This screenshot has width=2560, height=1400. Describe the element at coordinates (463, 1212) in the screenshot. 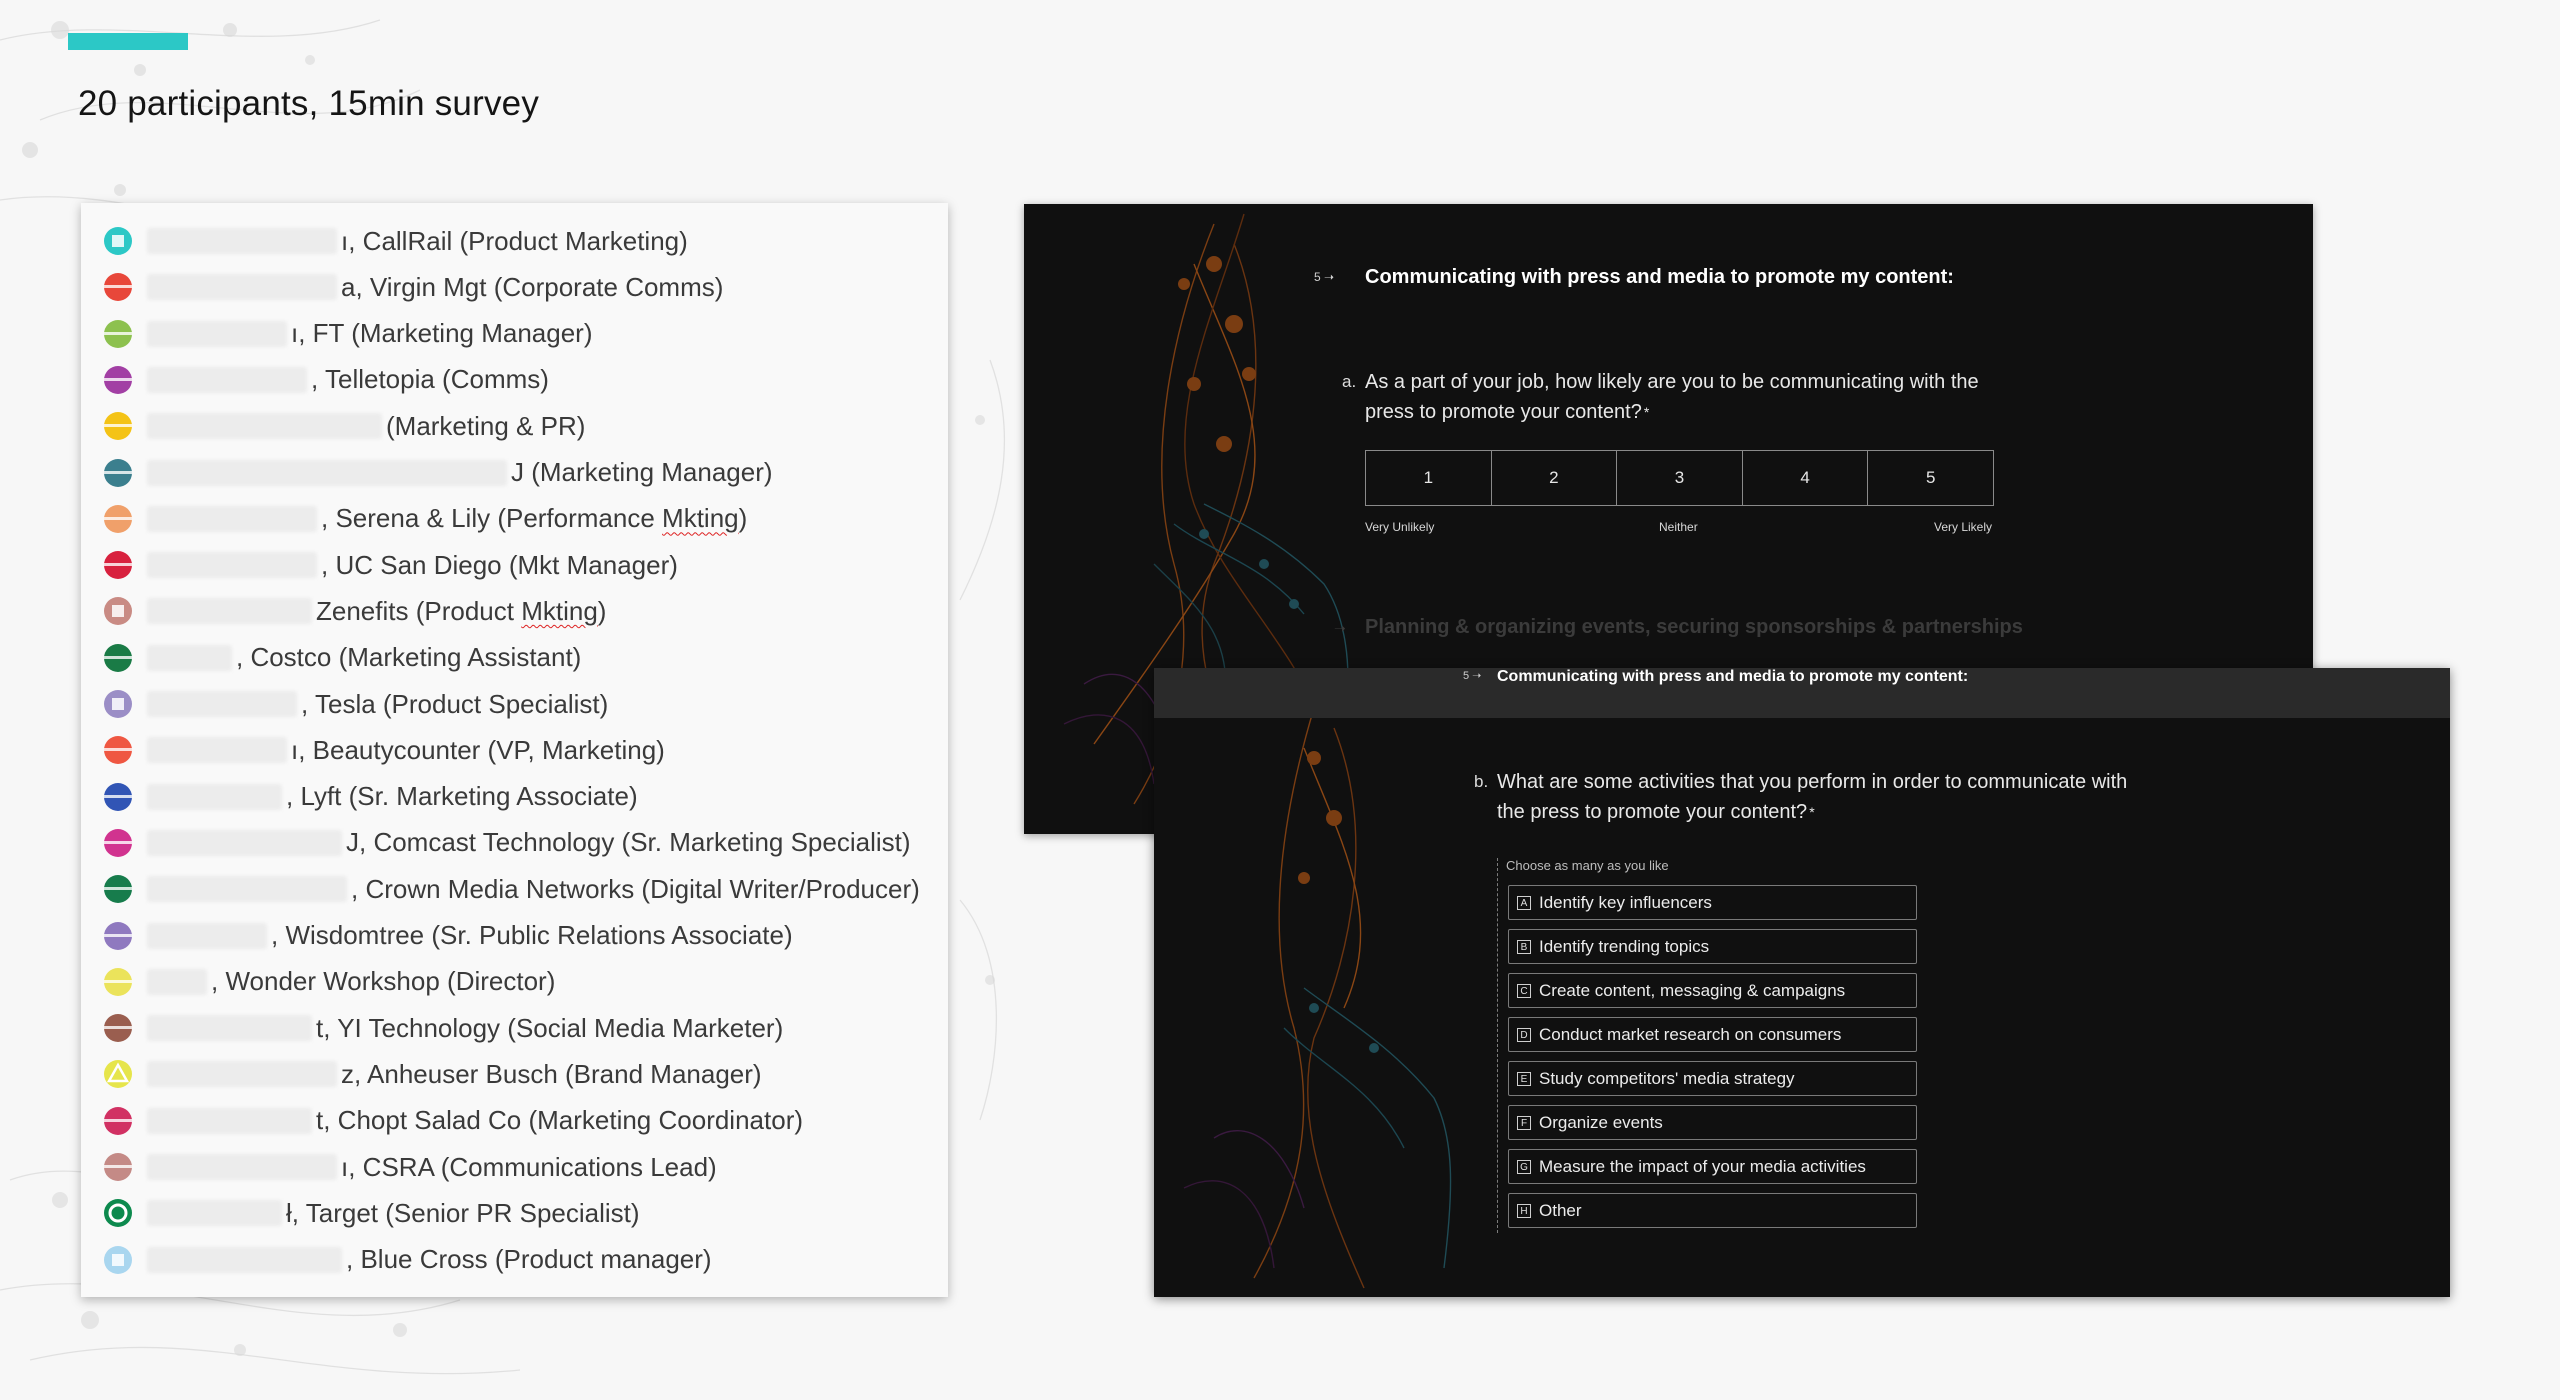

I see `participant-affiliation: ł, Target (Senior PR Specialist)` at that location.